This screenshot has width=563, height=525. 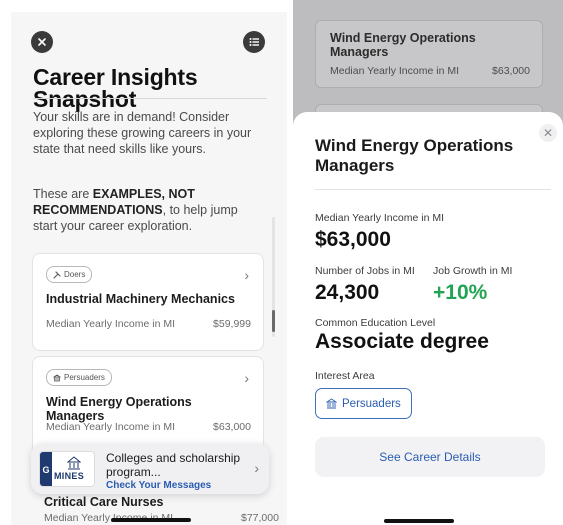 I want to click on income-value: $59,999, so click(x=232, y=324).